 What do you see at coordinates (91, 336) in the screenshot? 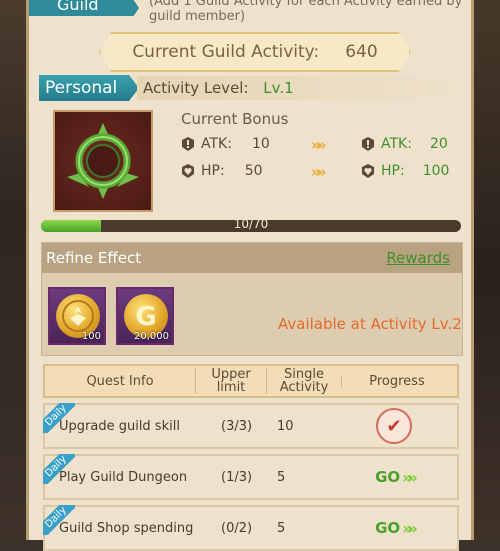
I see `reward-item-quantity: 100` at bounding box center [91, 336].